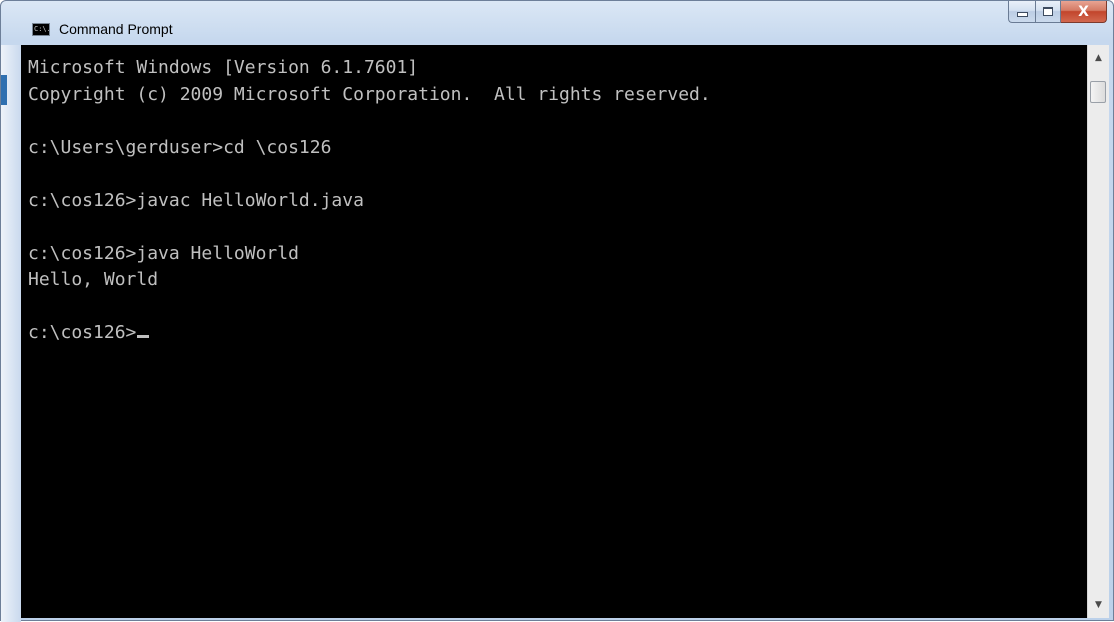 This screenshot has width=1114, height=622. I want to click on scroll-up-button: ▲, so click(1098, 58).